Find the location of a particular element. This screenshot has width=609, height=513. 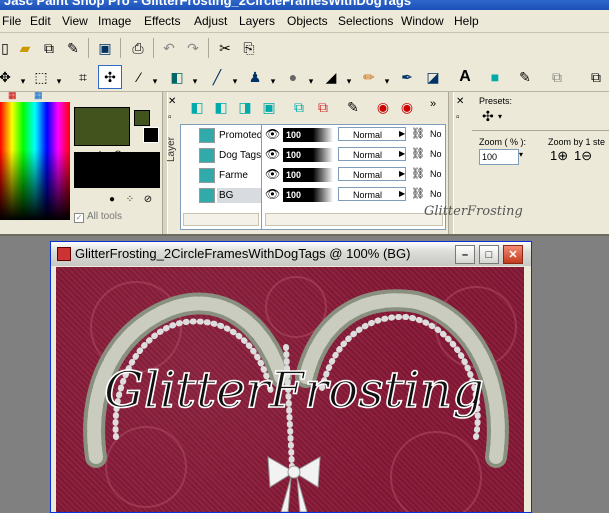

paint-brush-icon: ╱ is located at coordinates (217, 77).